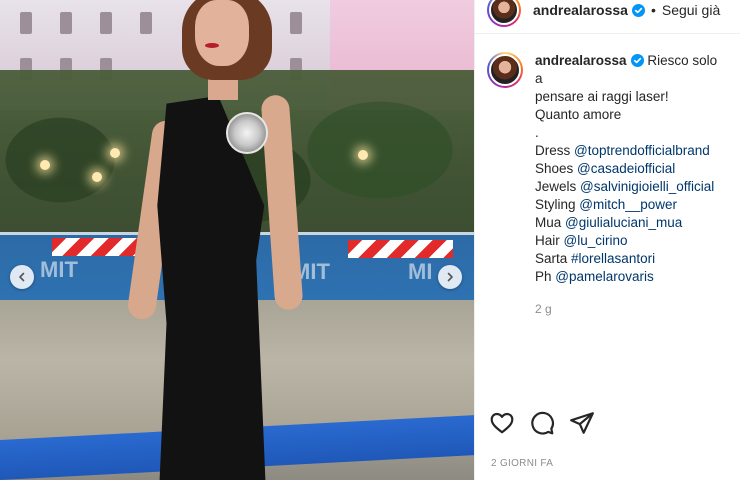 Image resolution: width=740 pixels, height=480 pixels. Describe the element at coordinates (59, 269) in the screenshot. I see `barrier-logo: MIT` at that location.